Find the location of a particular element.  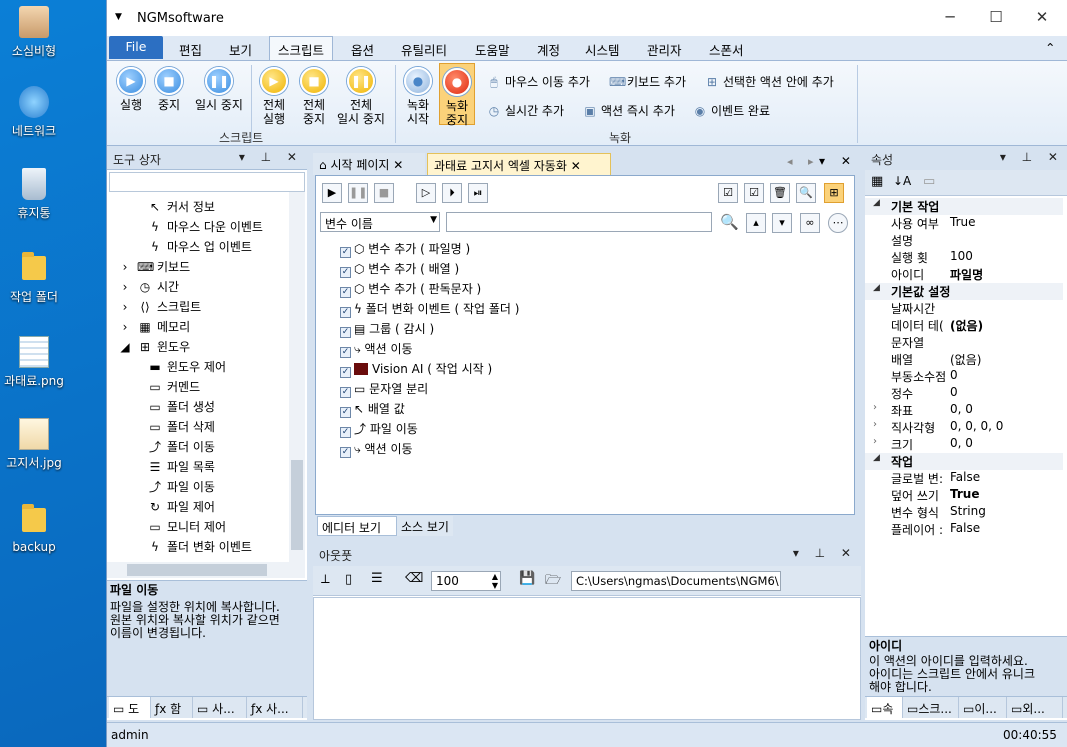

quick-access-dropdown-icon: ▼ is located at coordinates (118, 17).